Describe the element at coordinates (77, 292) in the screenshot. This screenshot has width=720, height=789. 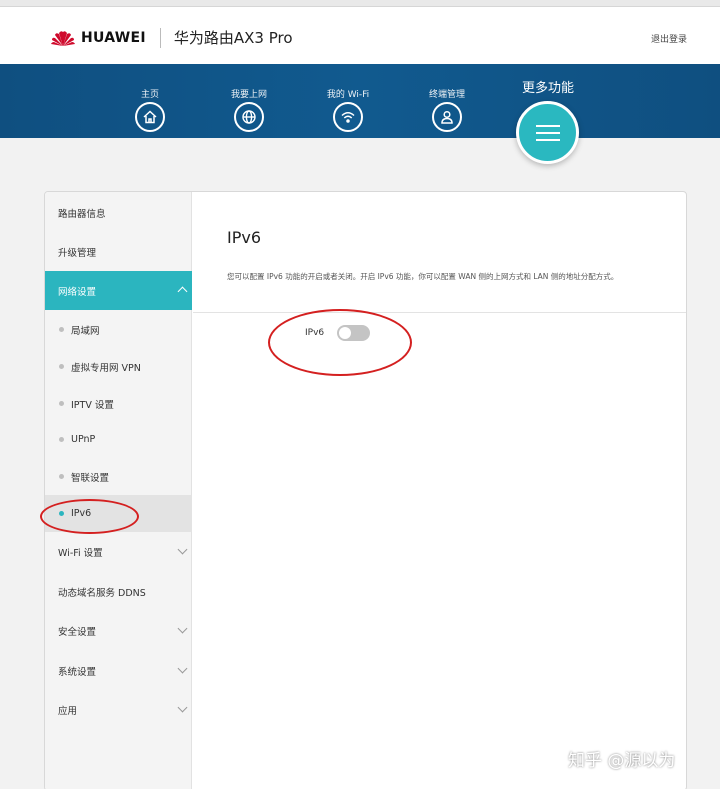
I see `sidebar-item-label: 网络设置` at that location.